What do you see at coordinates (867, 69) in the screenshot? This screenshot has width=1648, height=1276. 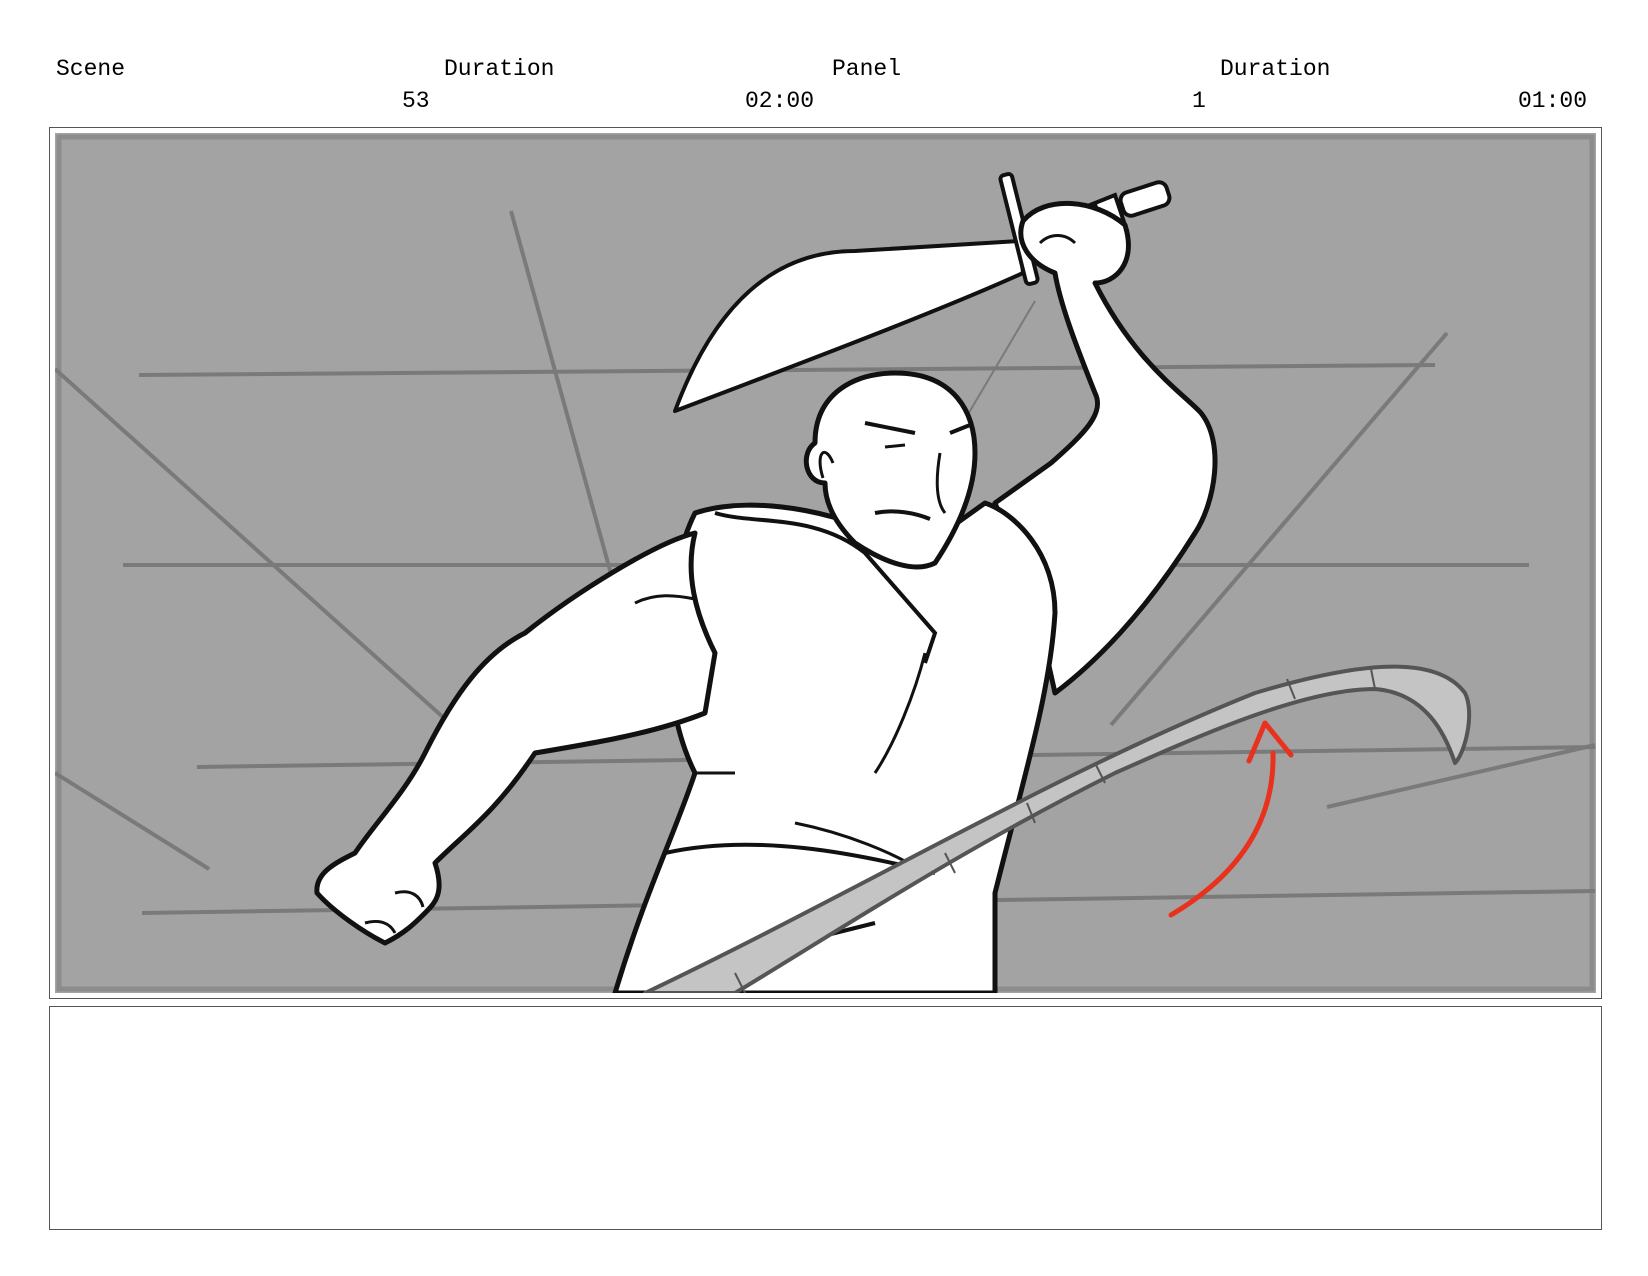 I see `panel-label: Panel` at bounding box center [867, 69].